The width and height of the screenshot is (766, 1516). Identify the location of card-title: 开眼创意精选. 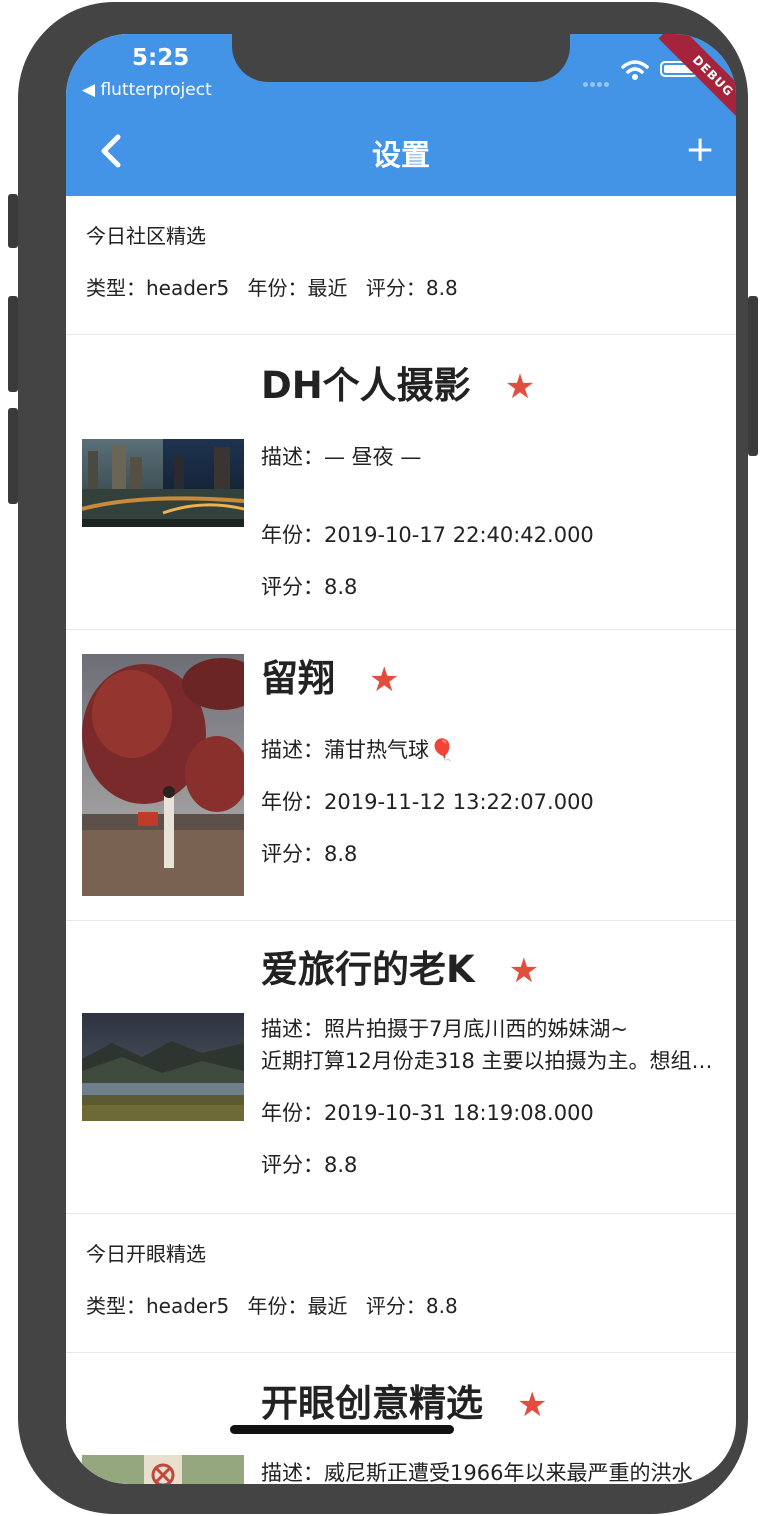
(372, 1403).